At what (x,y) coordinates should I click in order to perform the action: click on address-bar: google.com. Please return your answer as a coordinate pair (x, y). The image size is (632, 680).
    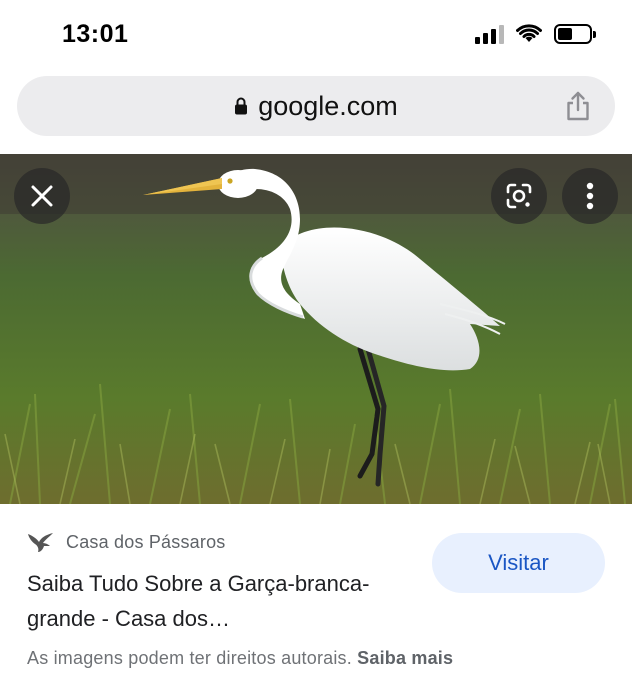
    Looking at the image, I should click on (316, 106).